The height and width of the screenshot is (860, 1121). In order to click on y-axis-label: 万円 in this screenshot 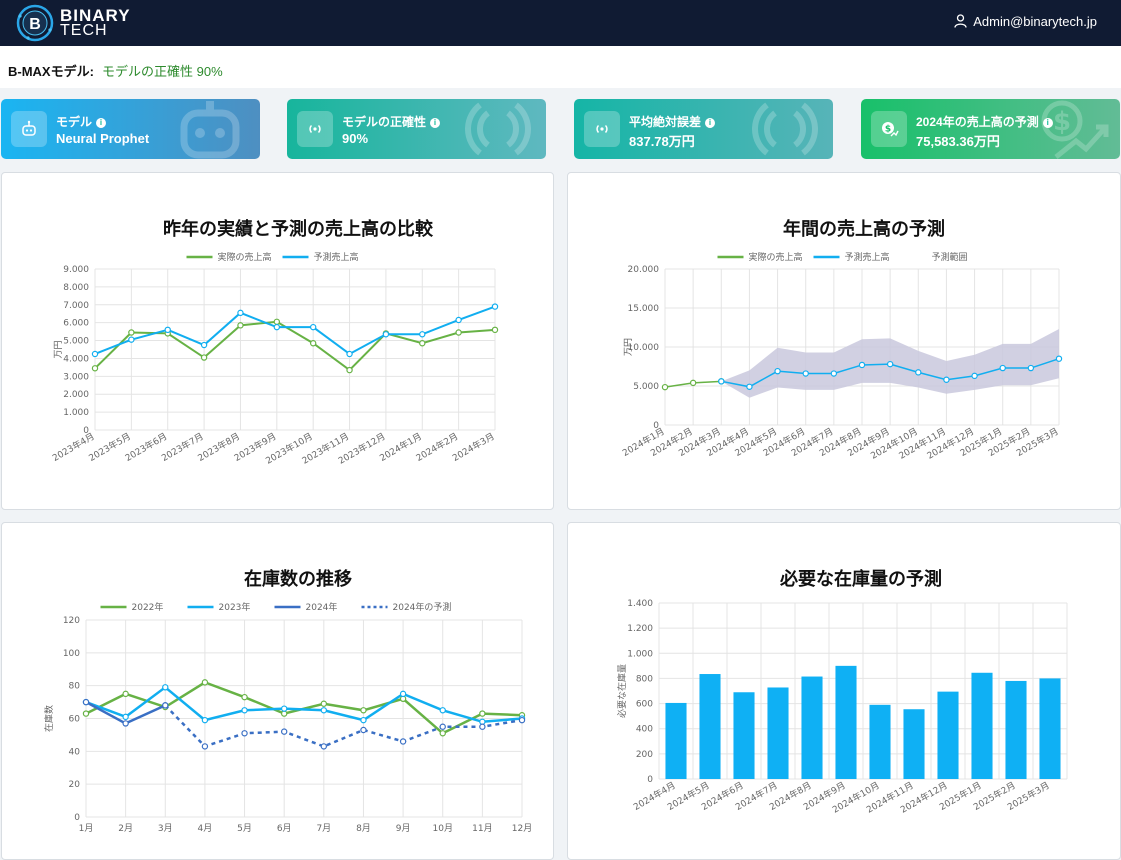, I will do `click(58, 349)`.